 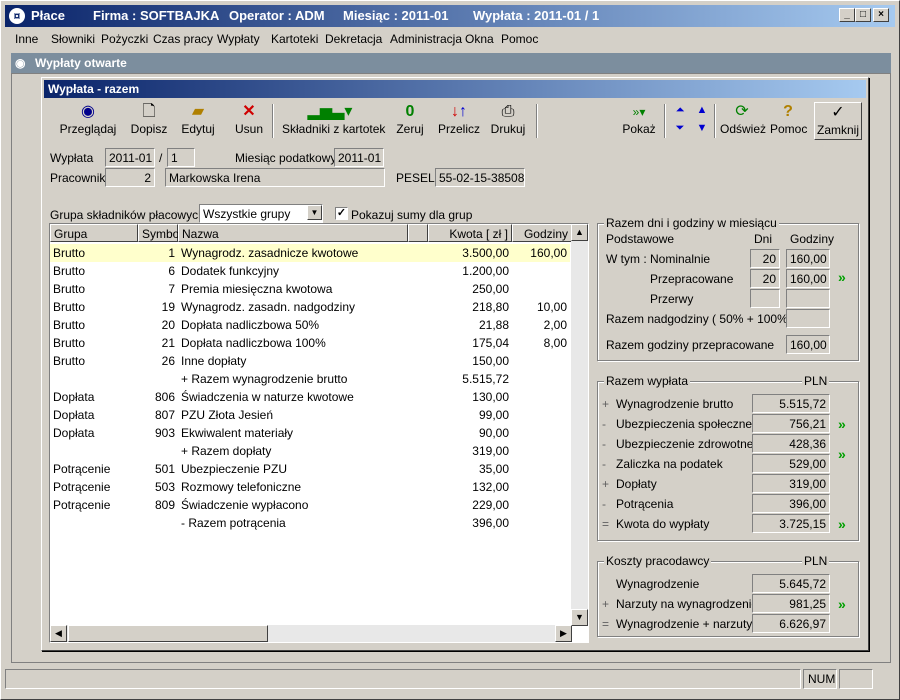 What do you see at coordinates (702, 112) in the screenshot?
I see `move-up-icon: ▲` at bounding box center [702, 112].